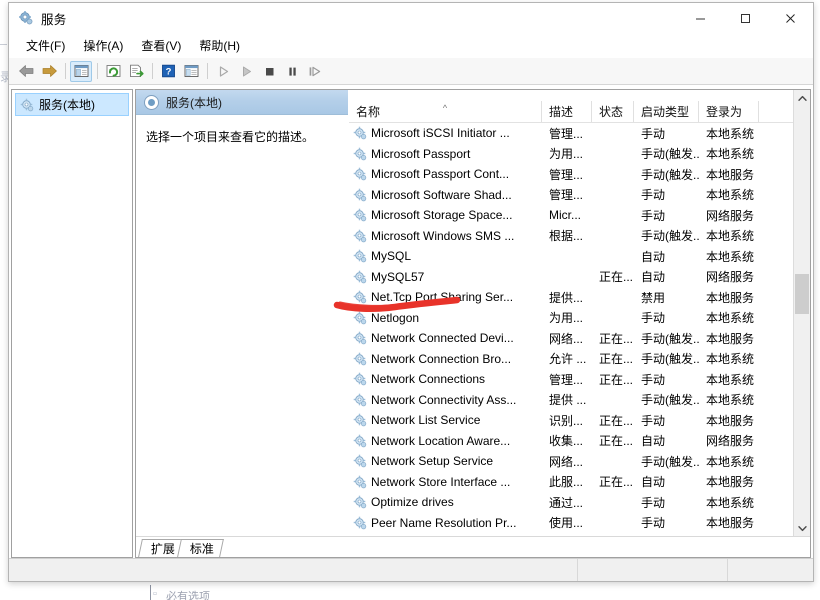 The image size is (820, 600). I want to click on cell-logon: 本地服务, so click(730, 420).